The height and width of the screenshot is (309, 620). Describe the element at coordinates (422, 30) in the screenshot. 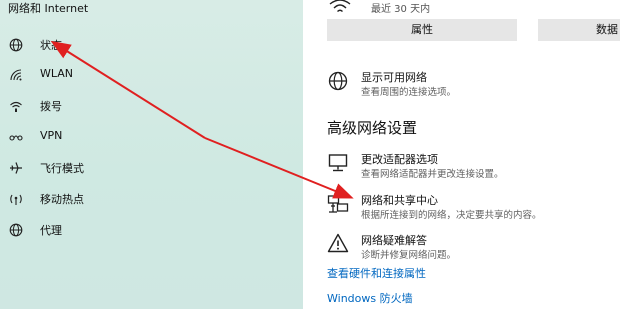

I see `properties-button: 属性` at that location.